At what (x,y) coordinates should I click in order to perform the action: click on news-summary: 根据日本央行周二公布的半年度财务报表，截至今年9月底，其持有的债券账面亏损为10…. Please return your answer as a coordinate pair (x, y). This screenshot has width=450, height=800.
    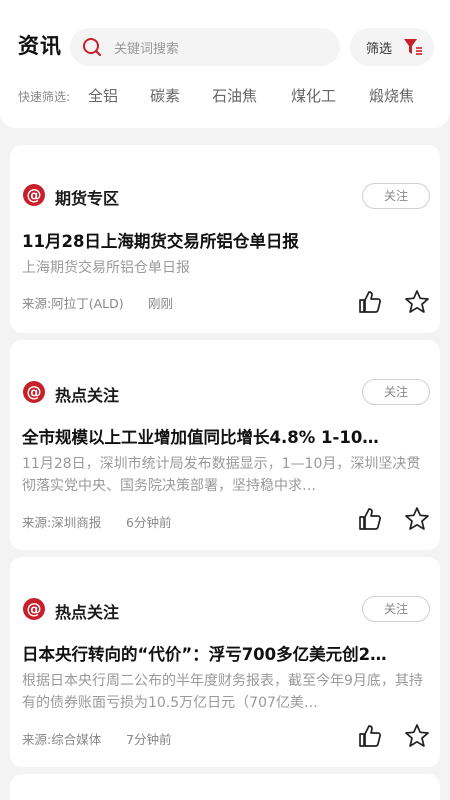
    Looking at the image, I should click on (222, 692).